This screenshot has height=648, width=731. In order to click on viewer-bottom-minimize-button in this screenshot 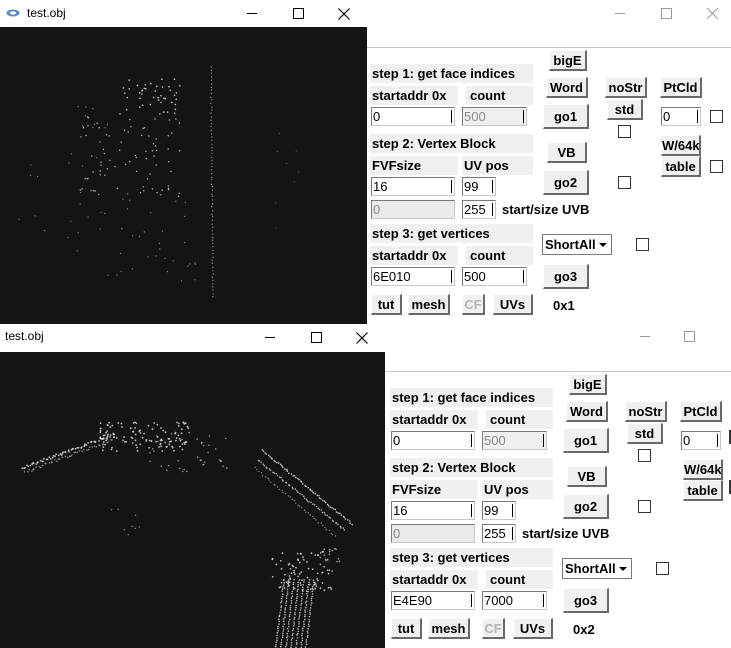, I will do `click(270, 337)`.